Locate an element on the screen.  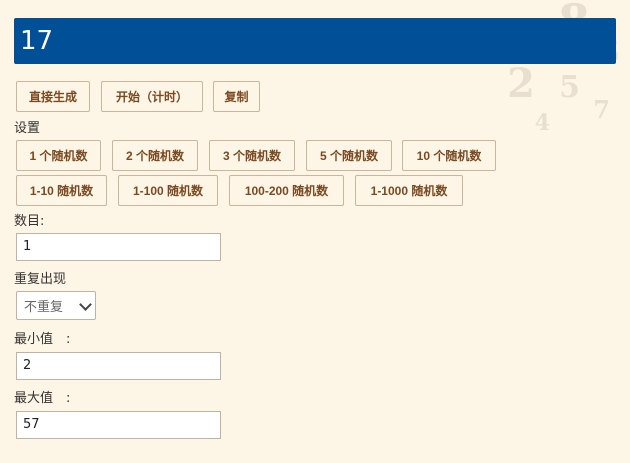
repeat-select: 不重复 is located at coordinates (56, 305).